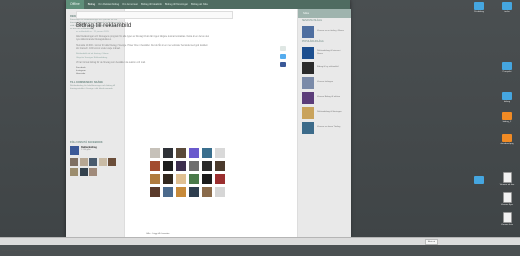 The width and height of the screenshot is (520, 256). Describe the element at coordinates (324, 13) in the screenshot. I see `right-sidebar-header: Söka` at that location.